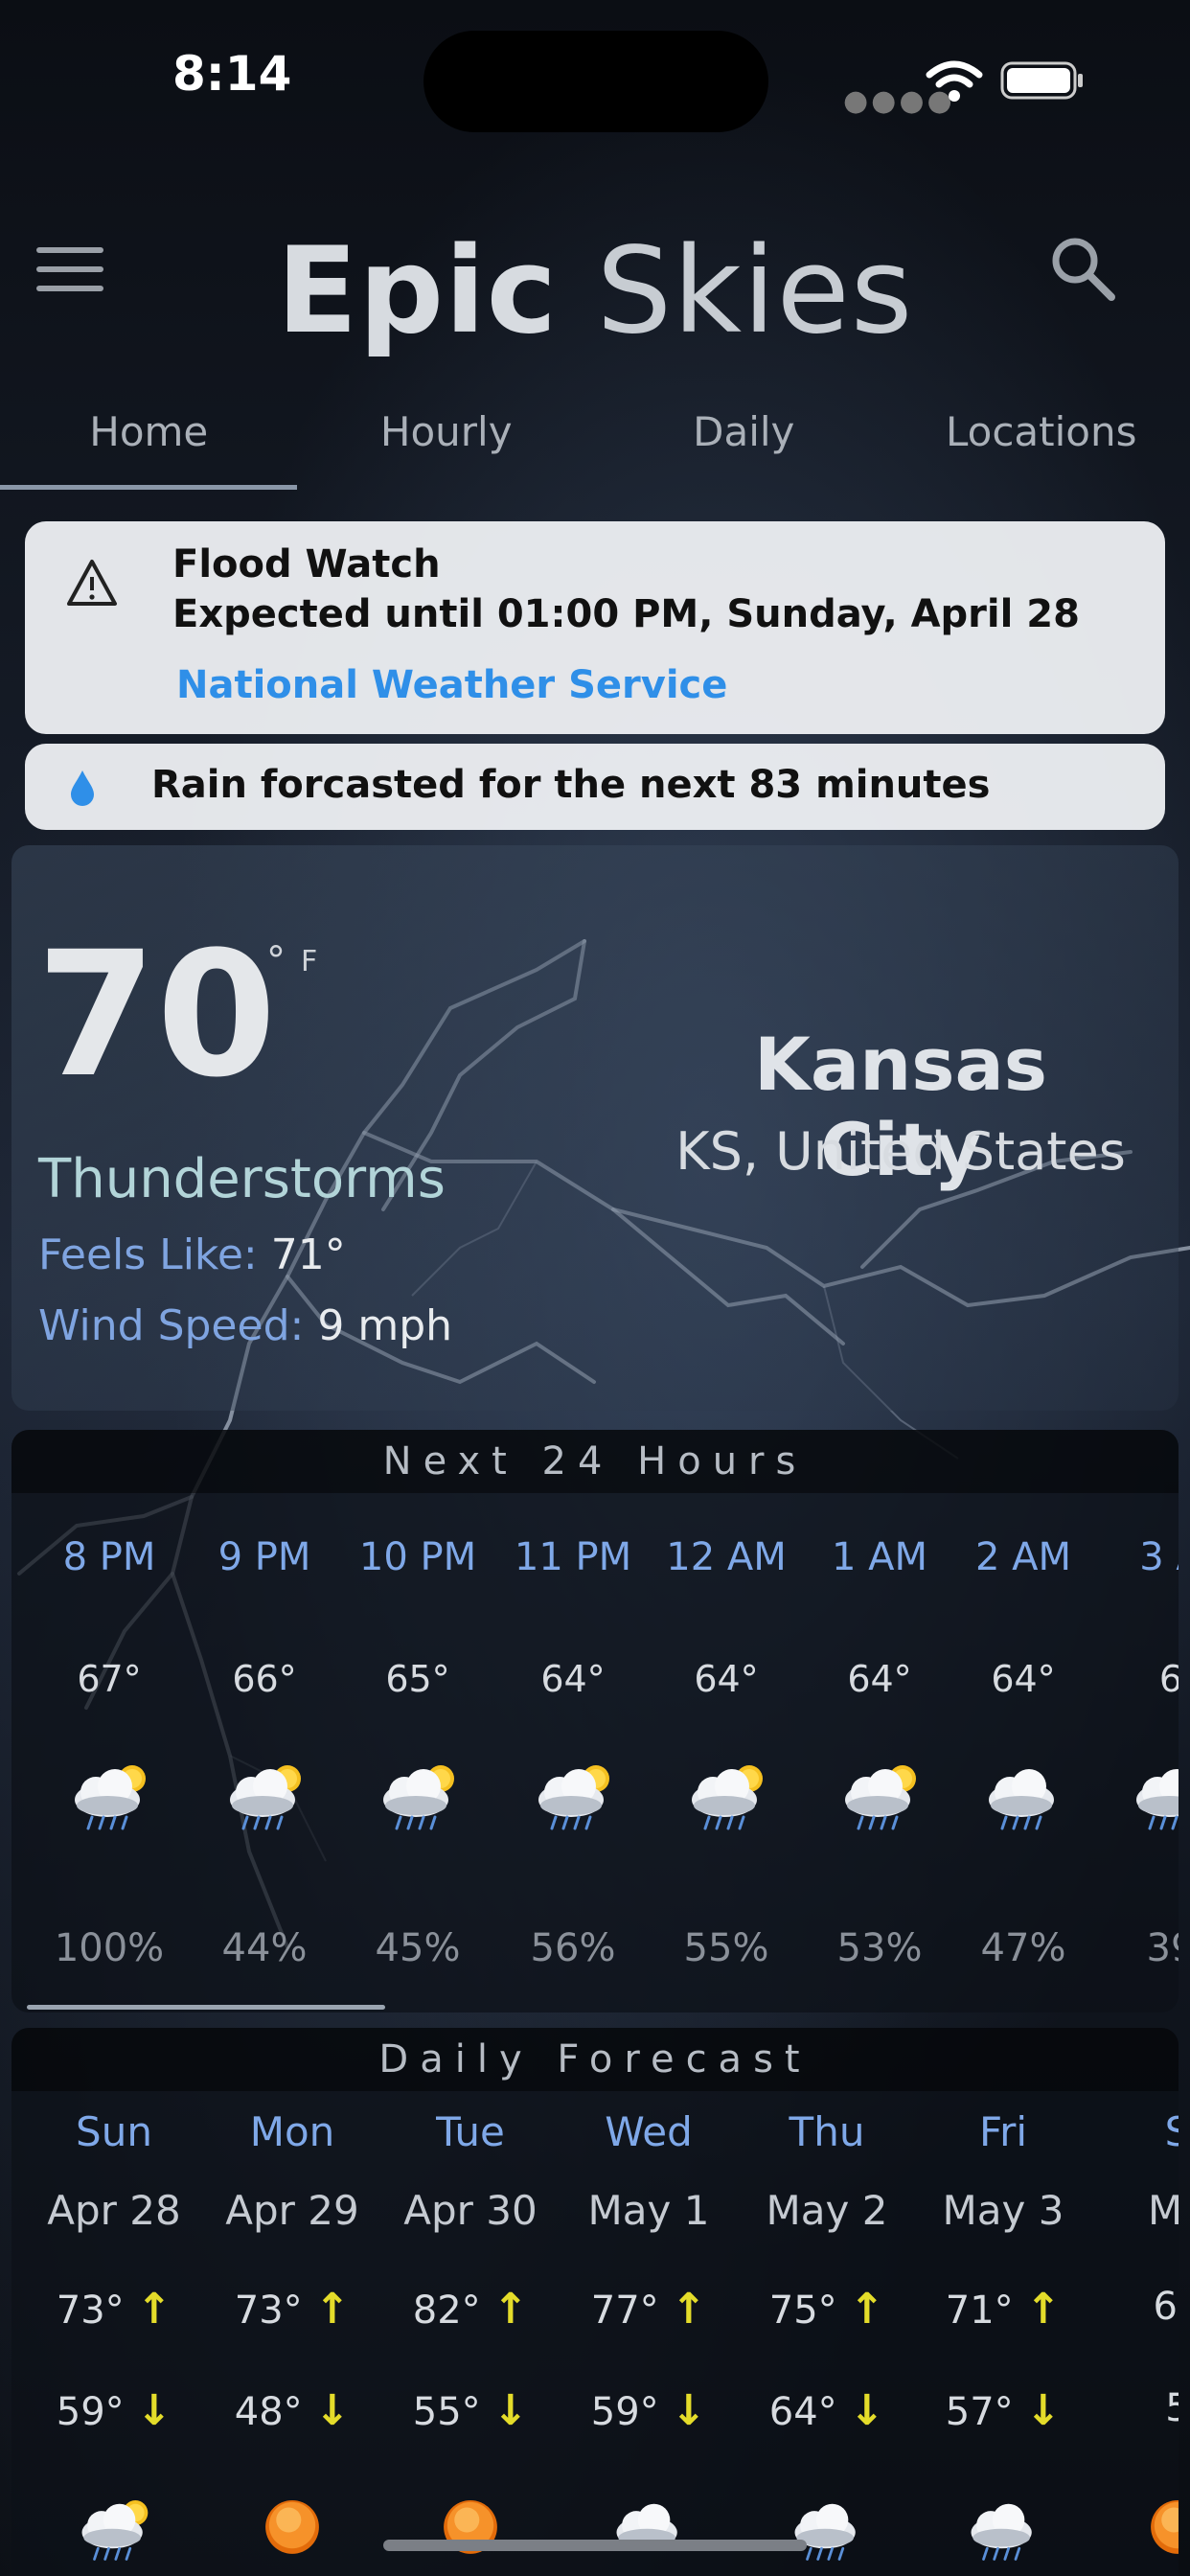  I want to click on day-high-value: 77°, so click(624, 2310).